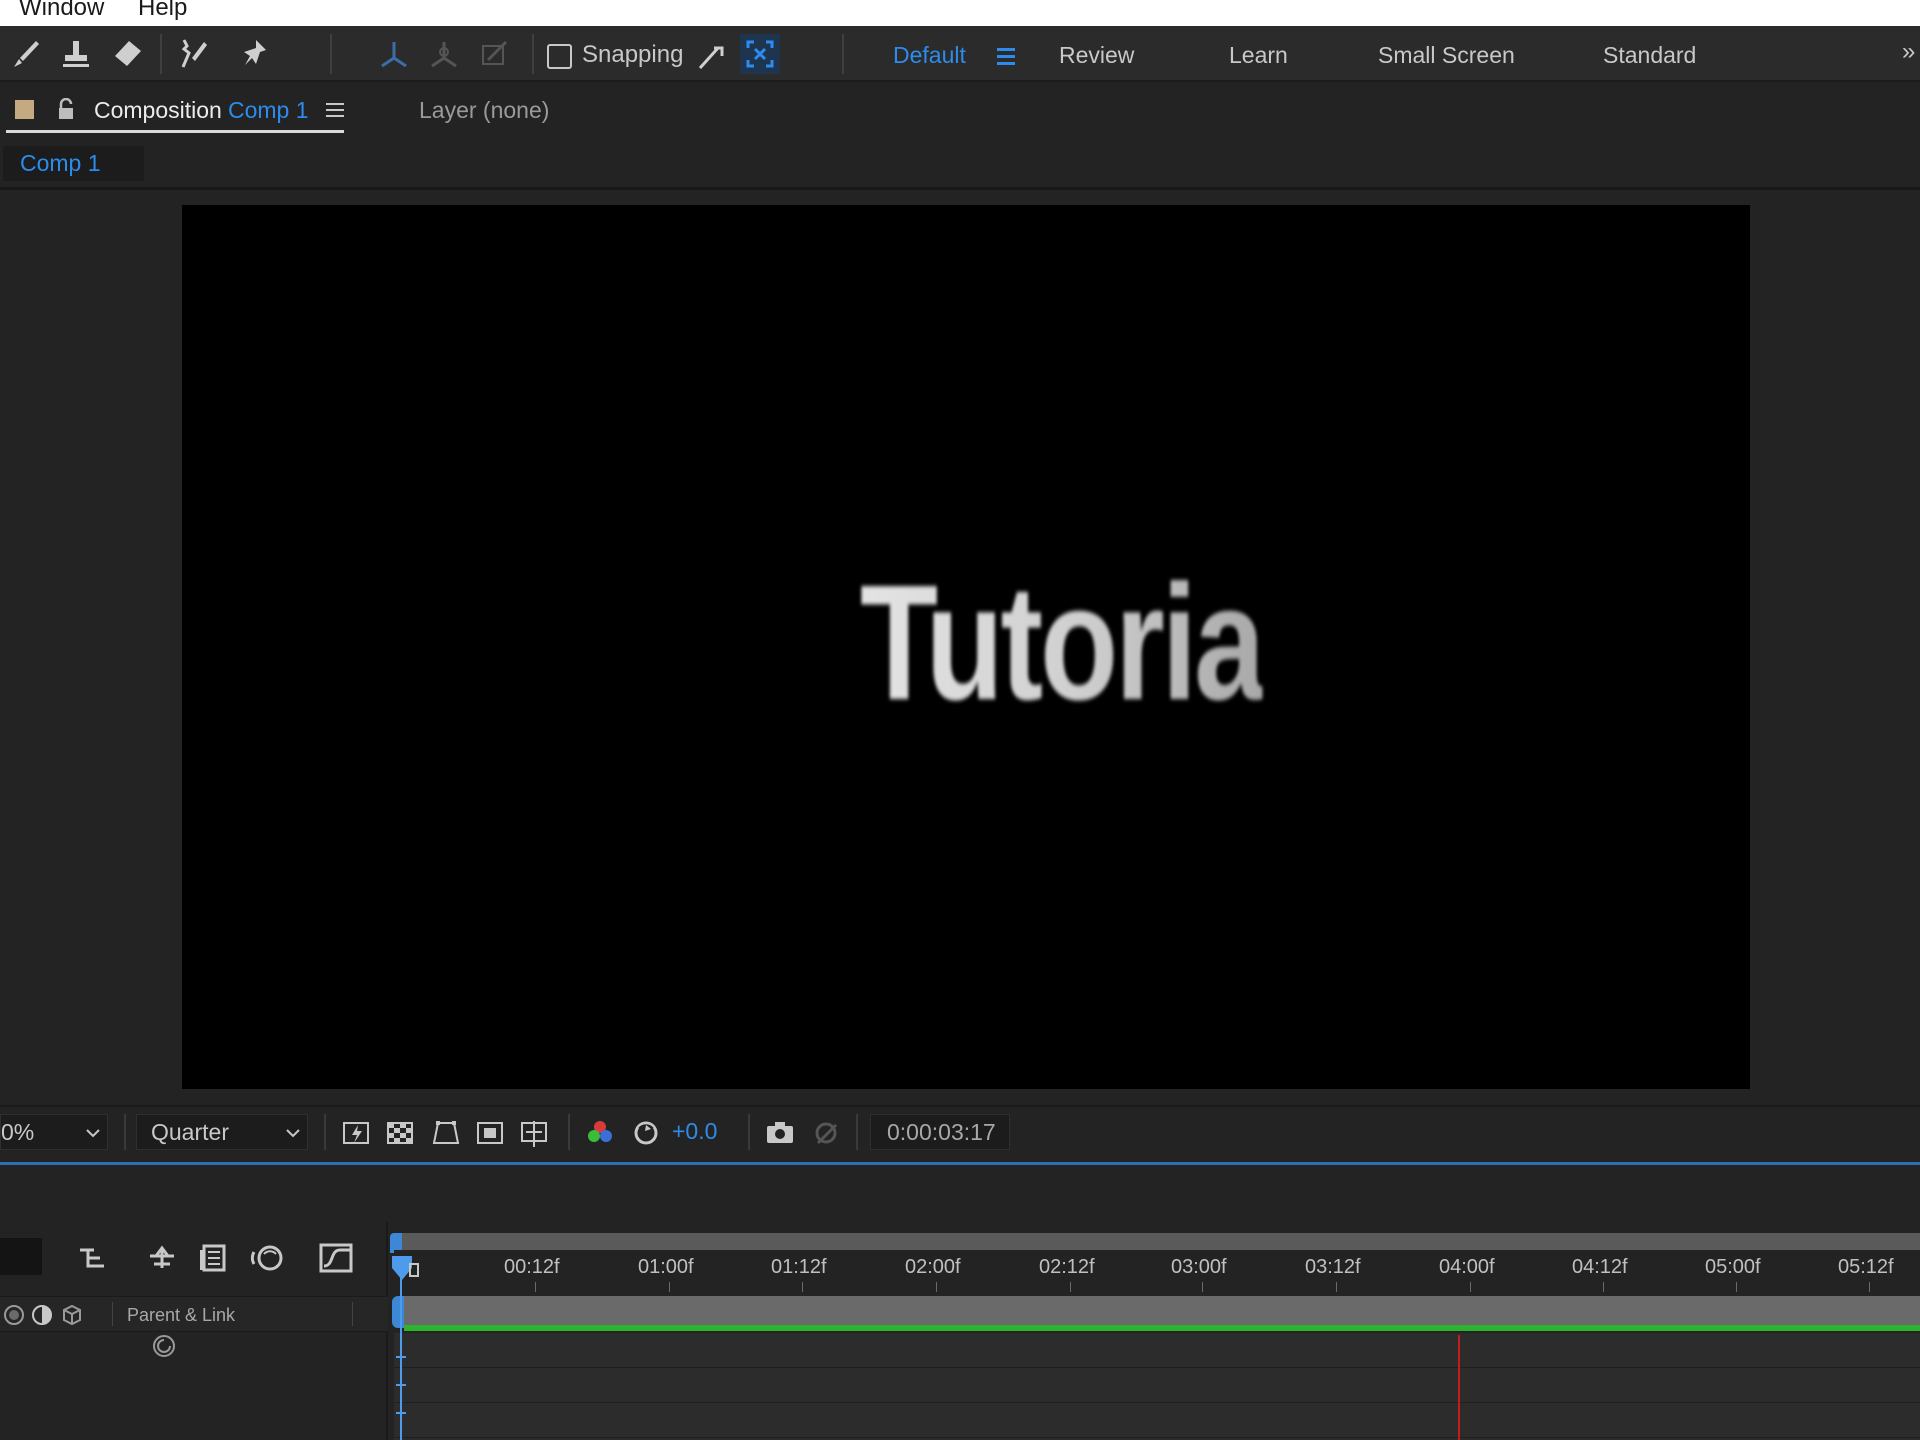  What do you see at coordinates (960, 13) in the screenshot?
I see `menu-bar: Window Help` at bounding box center [960, 13].